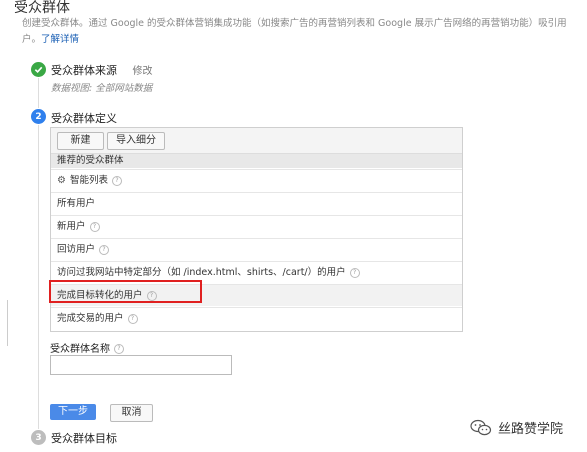 The image size is (587, 452). What do you see at coordinates (60, 39) in the screenshot?
I see `learn-more-link: 了解详情` at bounding box center [60, 39].